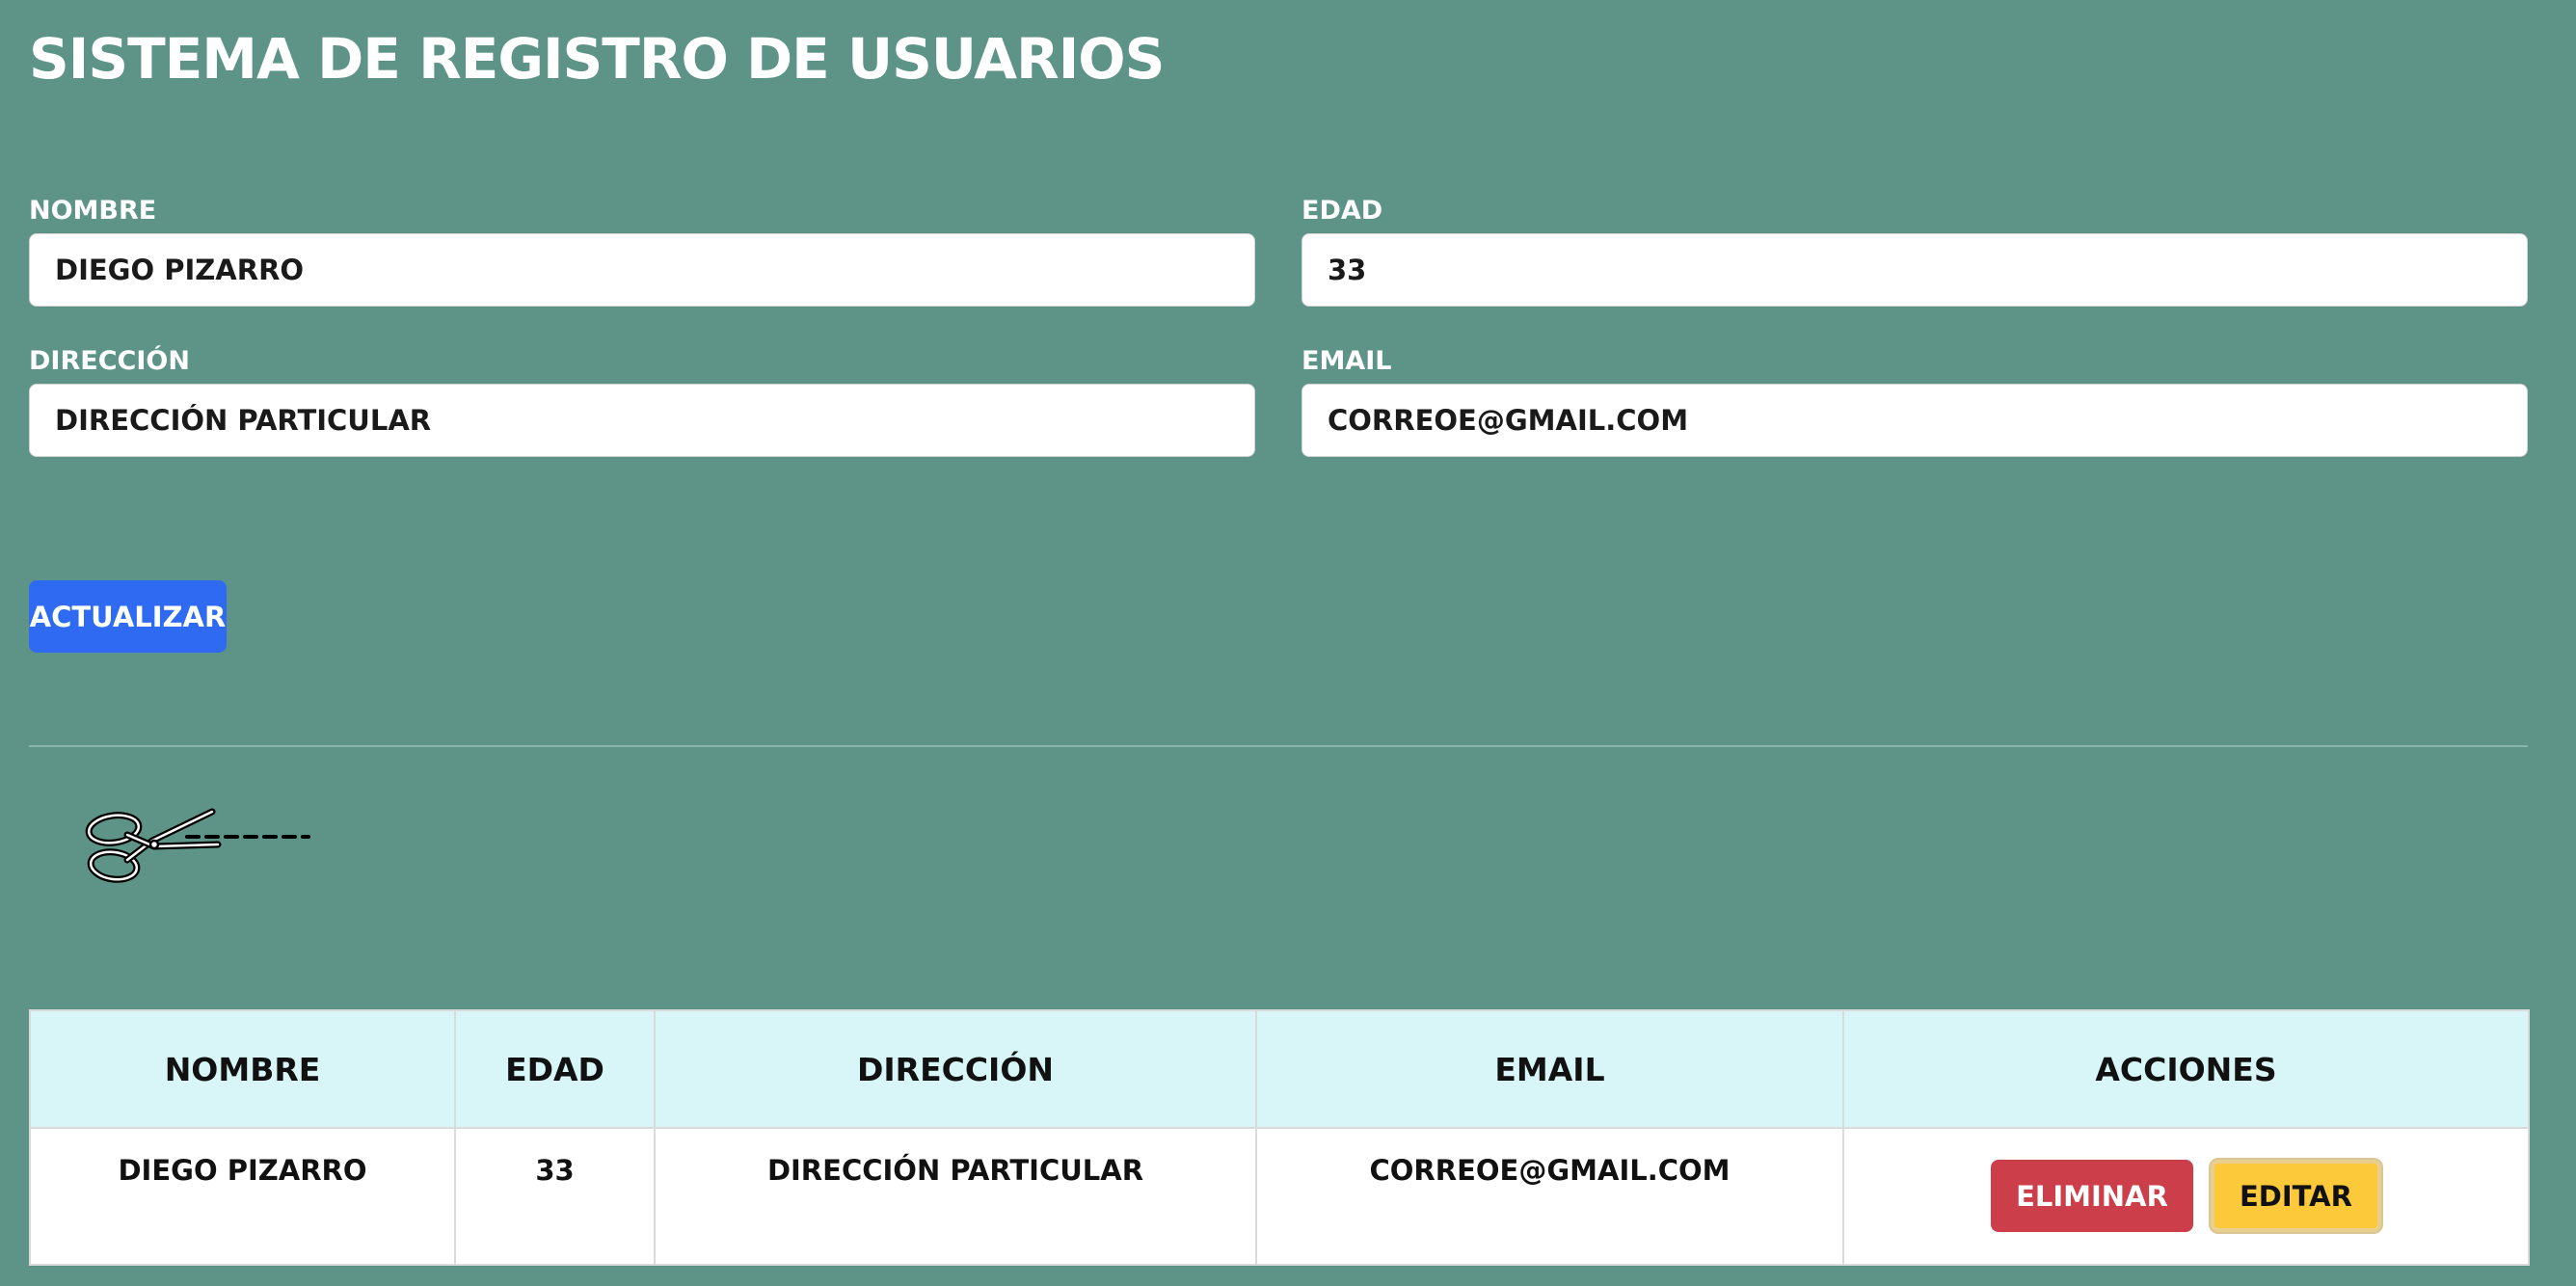  Describe the element at coordinates (642, 420) in the screenshot. I see `direccion-input` at that location.